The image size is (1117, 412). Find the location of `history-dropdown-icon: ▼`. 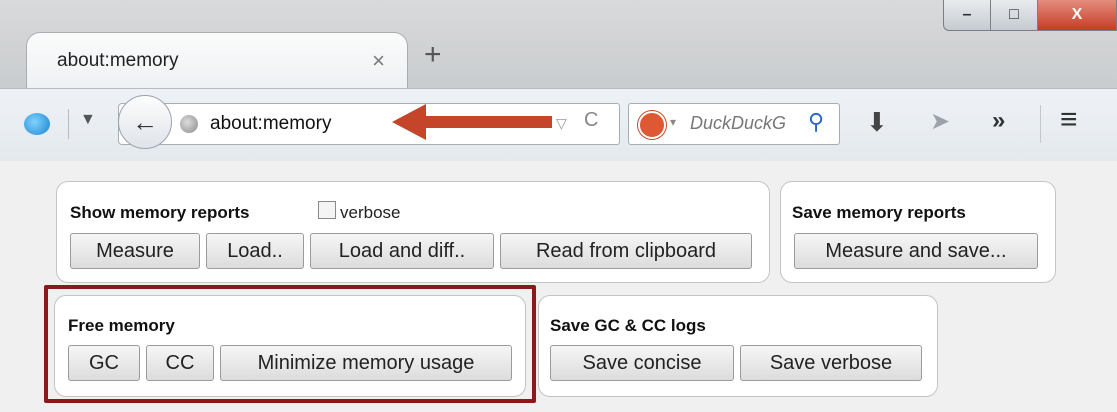

history-dropdown-icon: ▼ is located at coordinates (88, 120).